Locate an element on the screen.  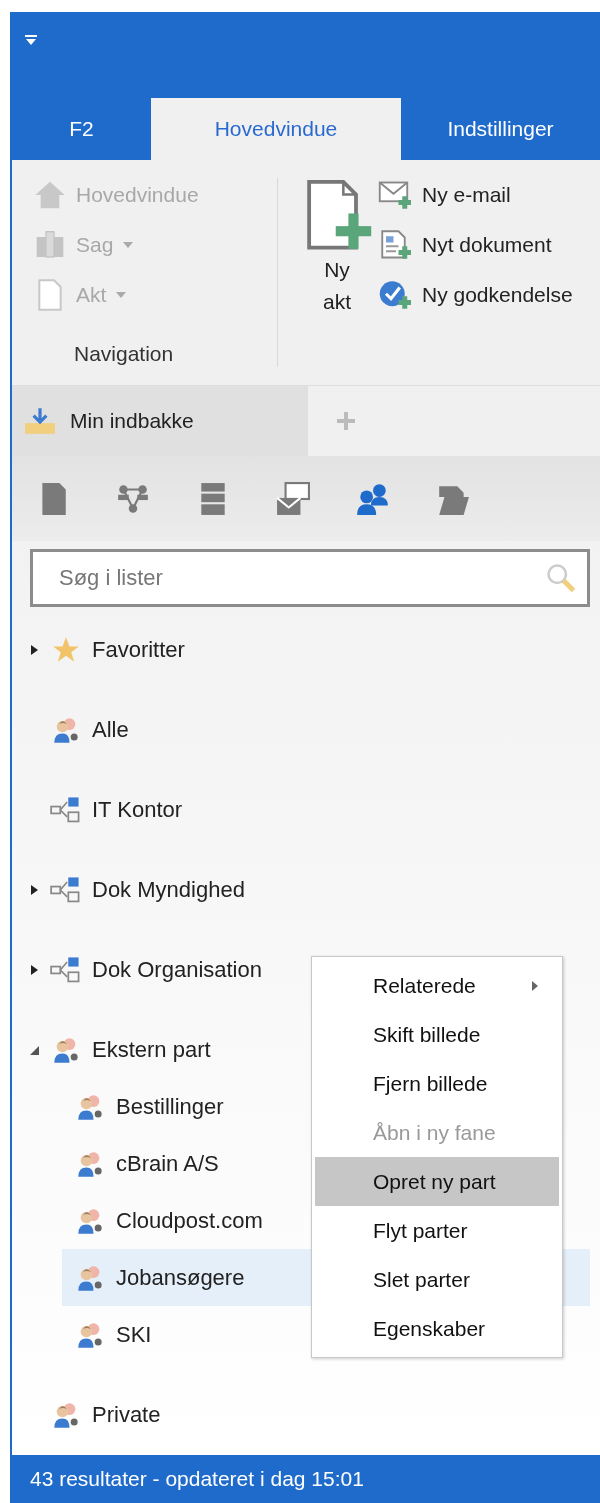
group-label: Navigation is located at coordinates (124, 354).